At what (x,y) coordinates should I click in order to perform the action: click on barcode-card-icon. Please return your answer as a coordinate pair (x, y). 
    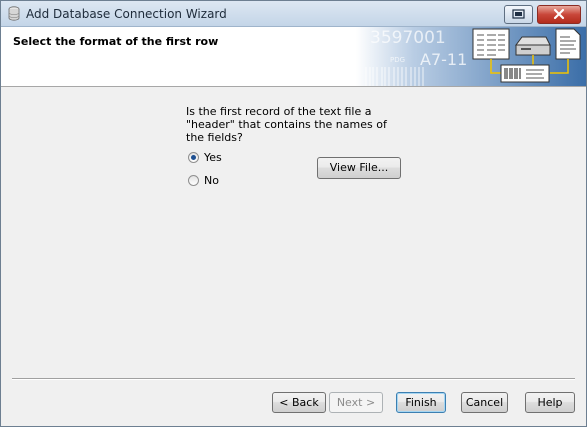
    Looking at the image, I should click on (525, 73).